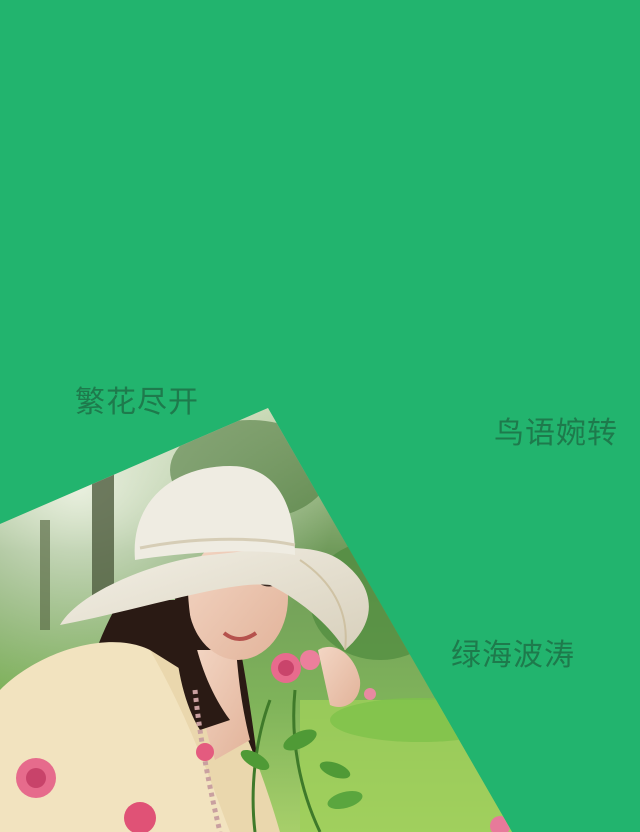 The height and width of the screenshot is (832, 640). Describe the element at coordinates (137, 402) in the screenshot. I see `caption-flowers-in-bloom: 繁花尽开` at that location.